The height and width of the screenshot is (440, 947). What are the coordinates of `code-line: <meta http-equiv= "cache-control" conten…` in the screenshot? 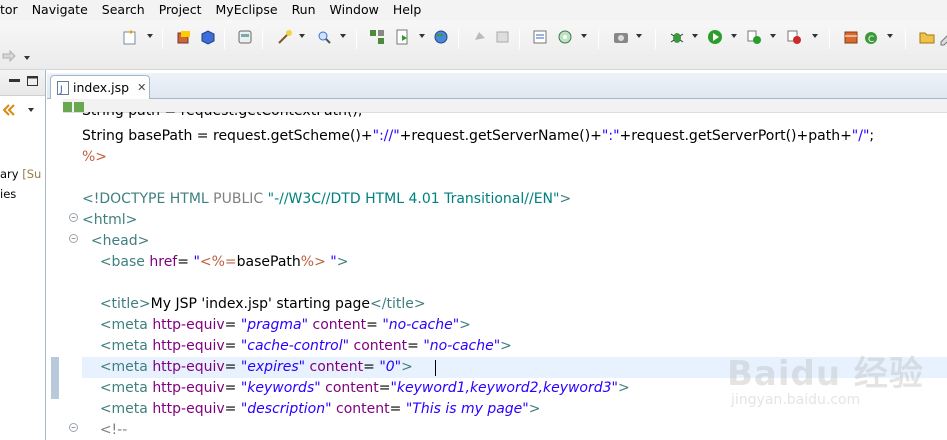 It's located at (305, 346).